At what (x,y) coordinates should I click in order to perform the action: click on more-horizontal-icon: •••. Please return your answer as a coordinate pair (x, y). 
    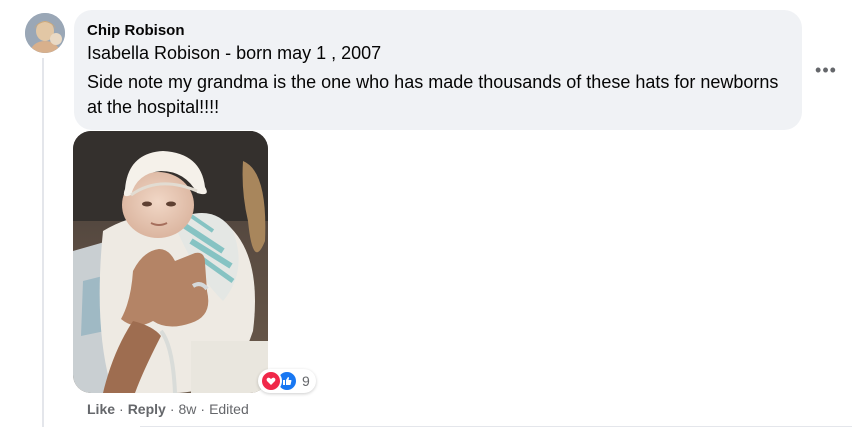
    Looking at the image, I should click on (826, 69).